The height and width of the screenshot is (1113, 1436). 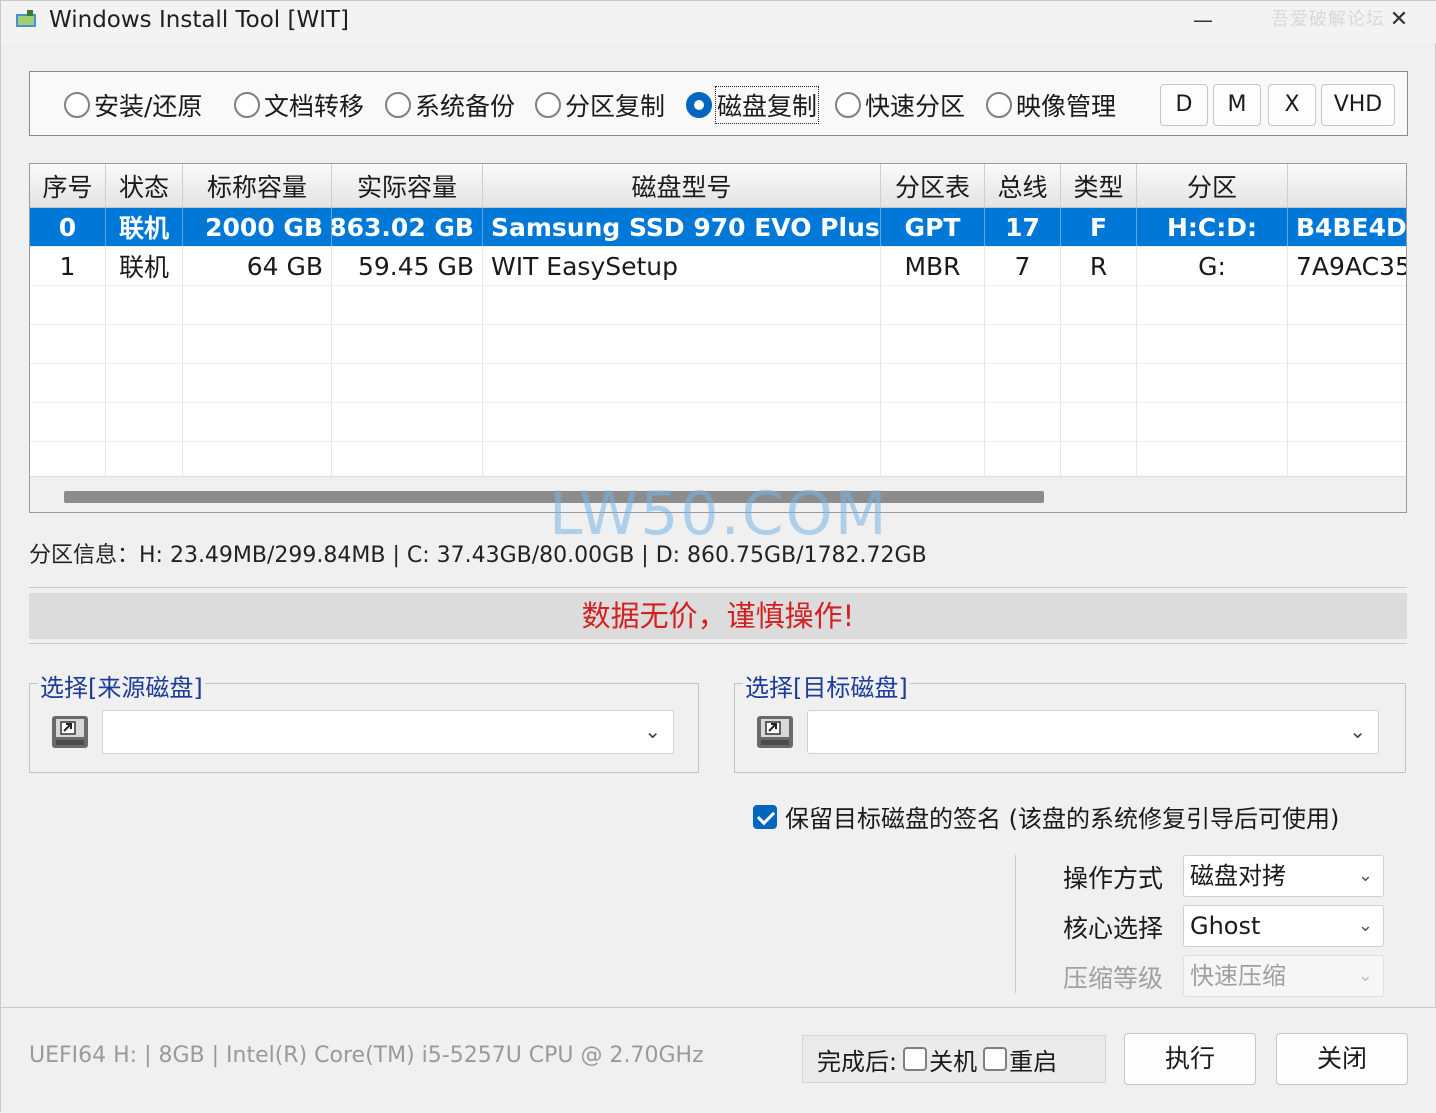 What do you see at coordinates (1212, 185) in the screenshot?
I see `col-partitions: 分区` at bounding box center [1212, 185].